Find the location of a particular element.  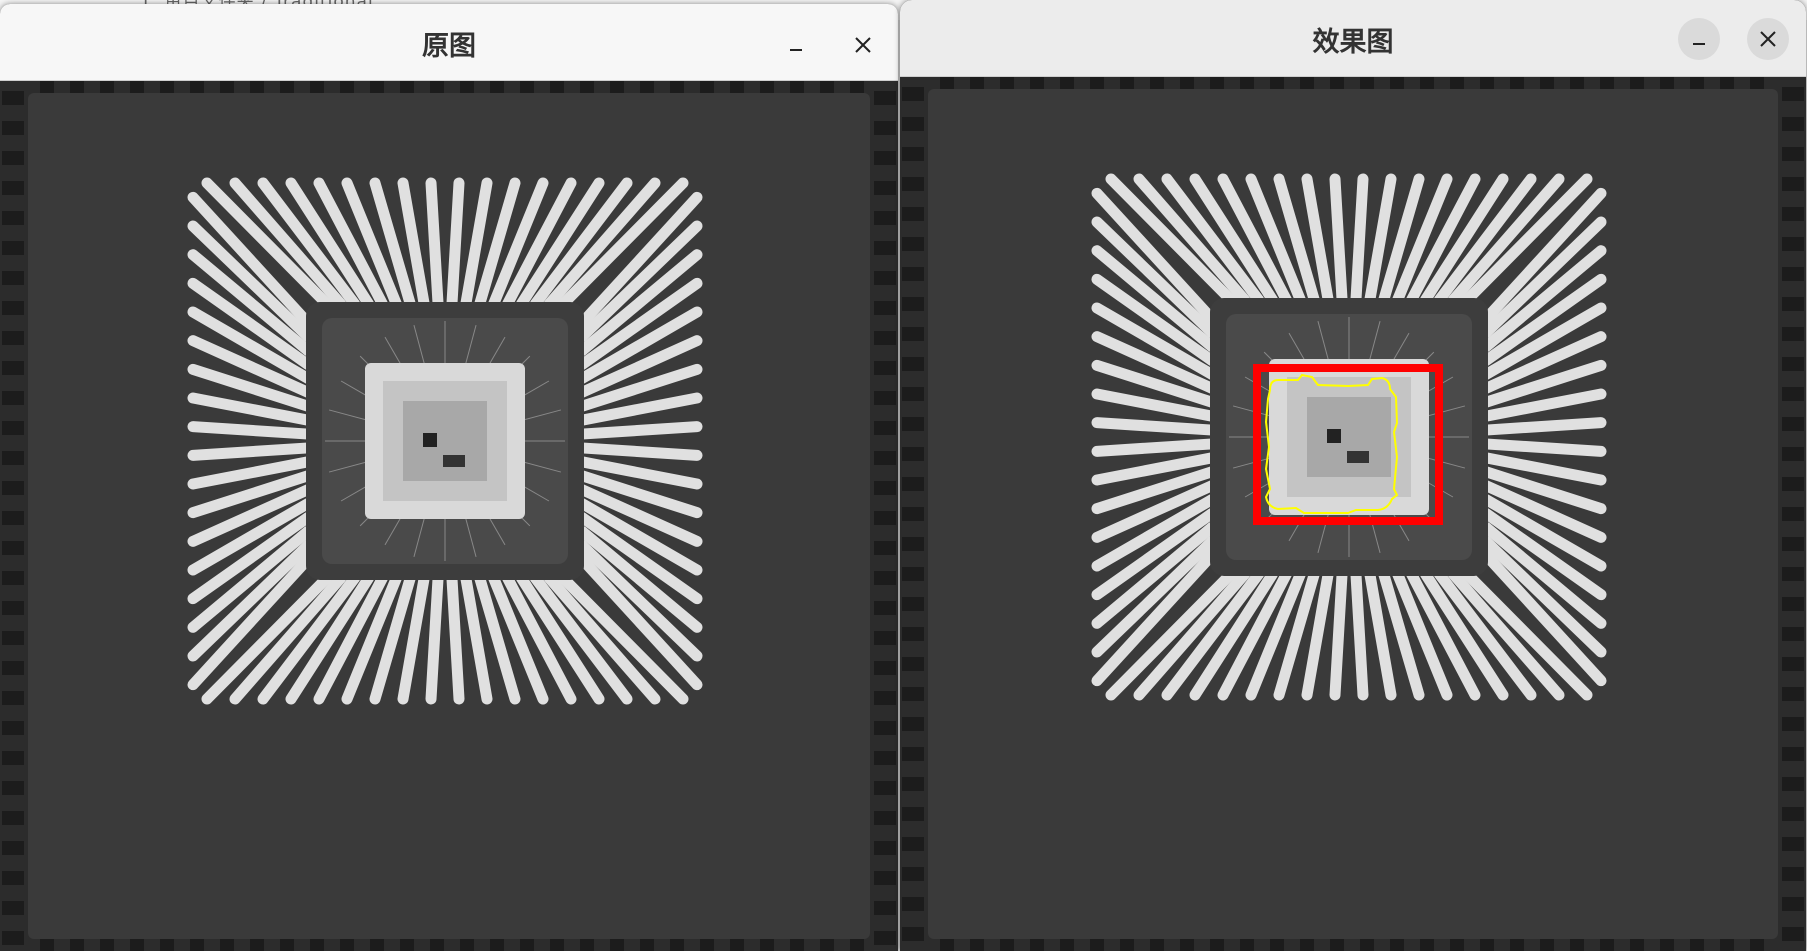

result-window-titlebar: 效果图 is located at coordinates (1353, 38).